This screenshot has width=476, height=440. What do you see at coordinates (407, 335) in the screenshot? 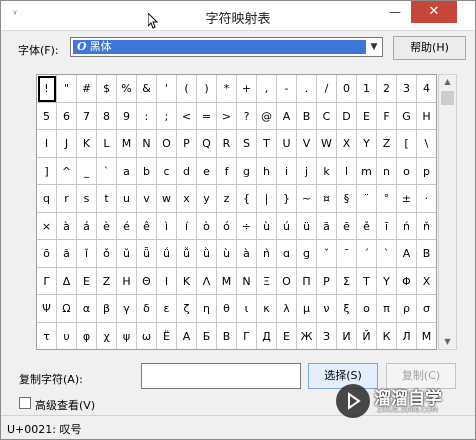
I see `char-cell: Л` at bounding box center [407, 335].